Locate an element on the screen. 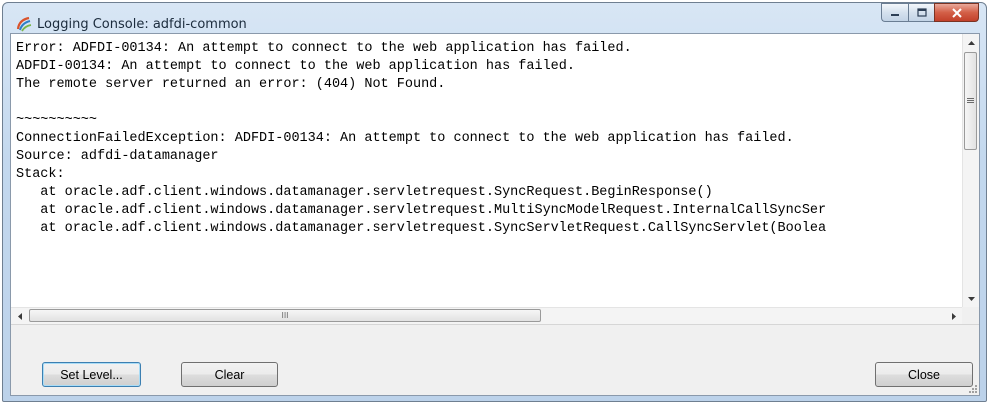 The image size is (991, 406). log-line: Stack: is located at coordinates (40, 174).